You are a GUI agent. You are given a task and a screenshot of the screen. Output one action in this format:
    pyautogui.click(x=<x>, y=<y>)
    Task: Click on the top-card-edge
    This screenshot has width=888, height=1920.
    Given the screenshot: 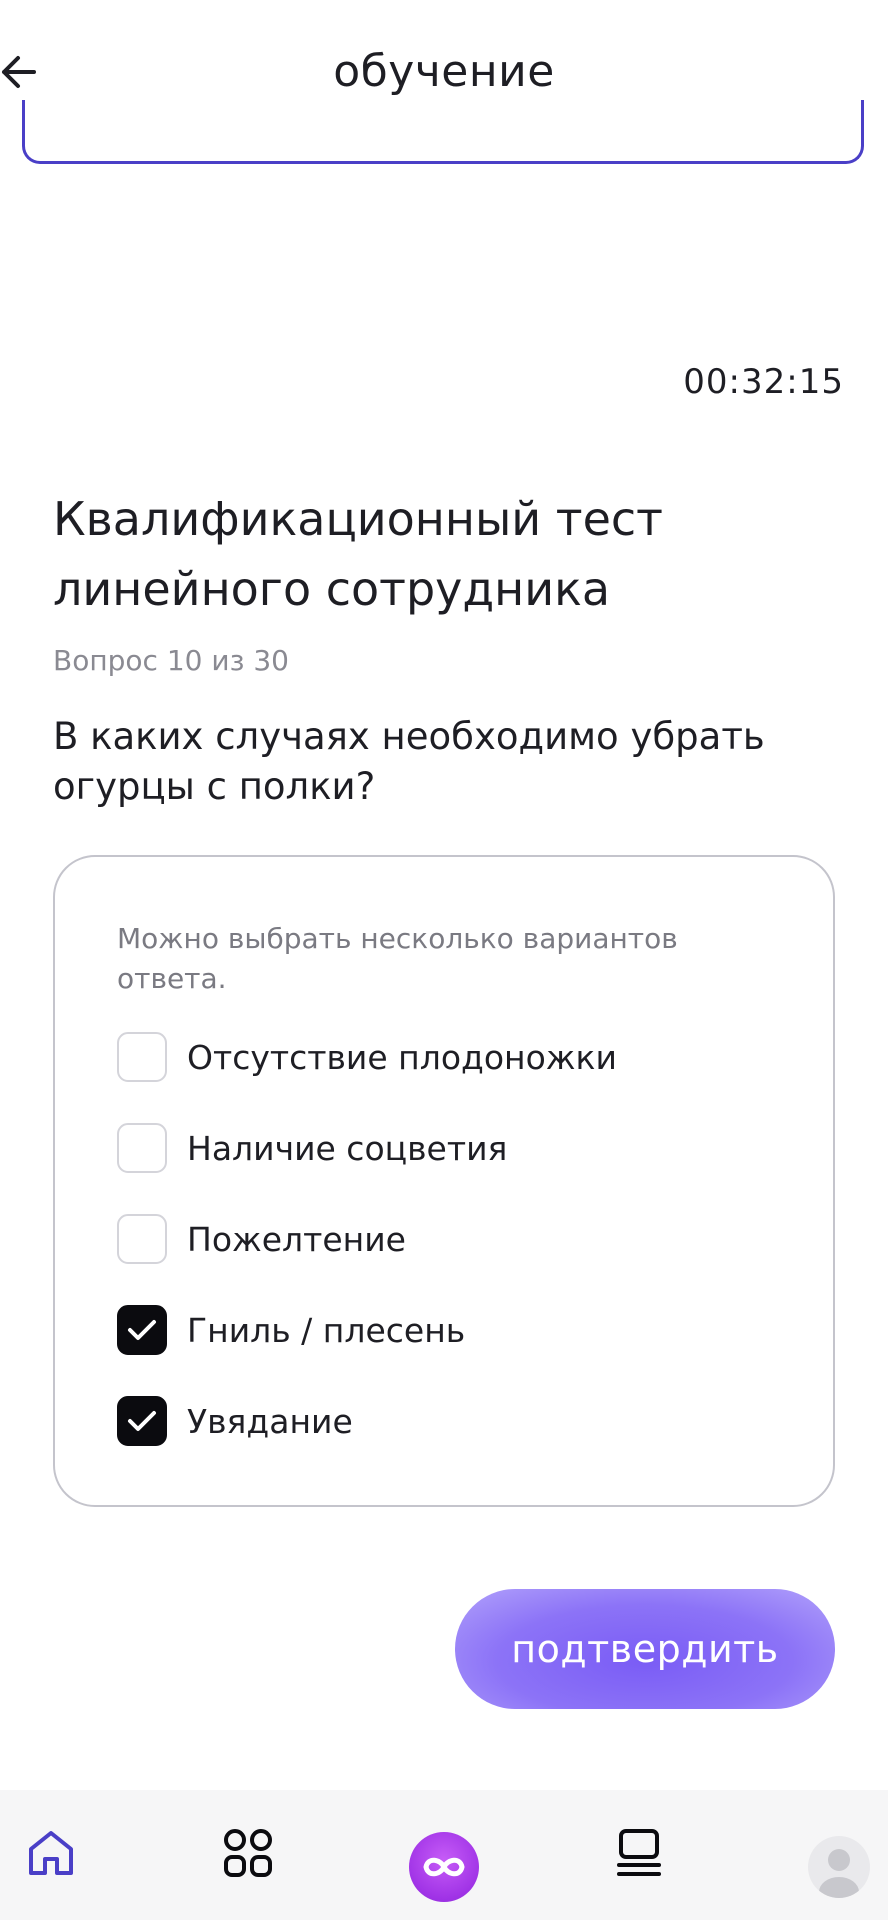 What is the action you would take?
    pyautogui.click(x=443, y=132)
    